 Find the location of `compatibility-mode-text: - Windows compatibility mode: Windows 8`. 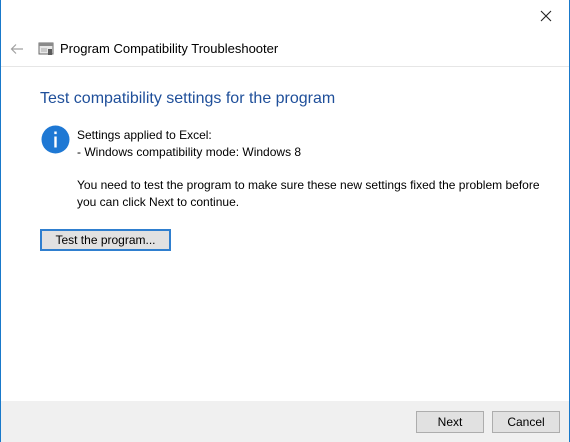

compatibility-mode-text: - Windows compatibility mode: Windows 8 is located at coordinates (189, 152).